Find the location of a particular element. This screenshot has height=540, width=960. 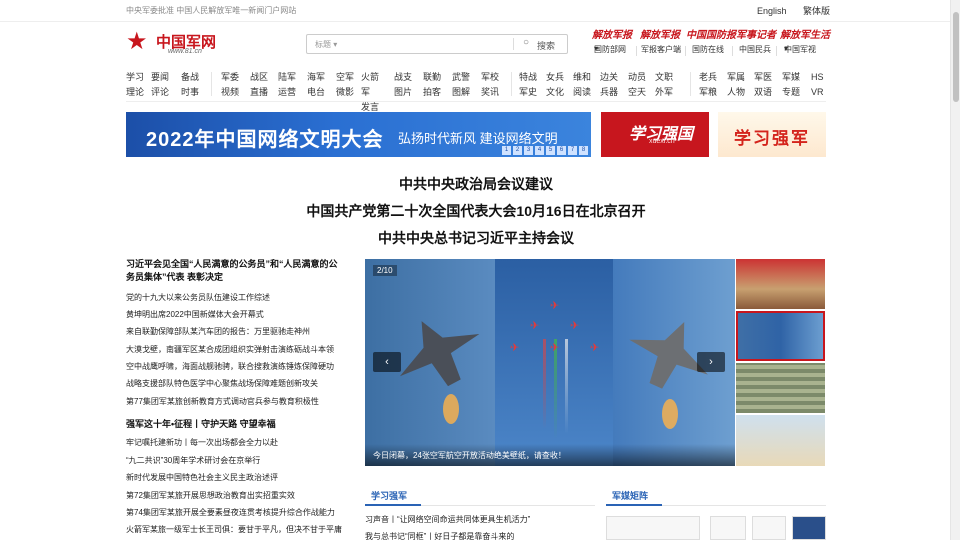

page-scrollbar is located at coordinates (955, 270).